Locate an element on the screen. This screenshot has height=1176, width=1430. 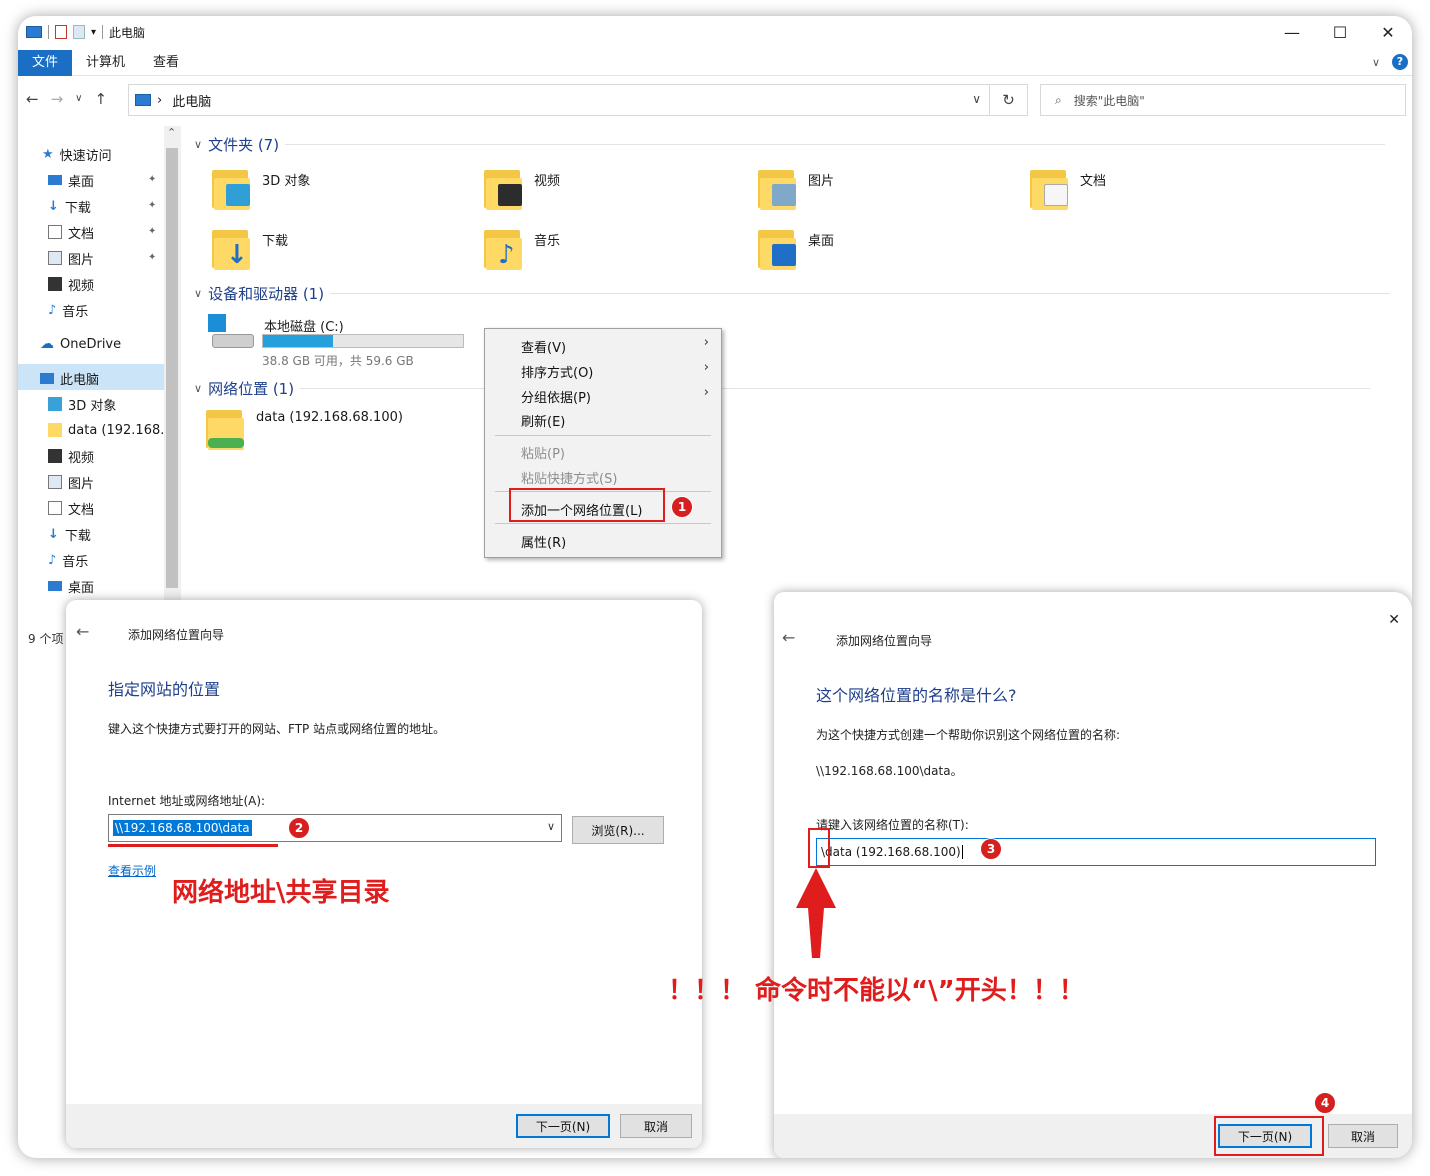
customize-toolbar-icon: ▾ is located at coordinates (93, 32).